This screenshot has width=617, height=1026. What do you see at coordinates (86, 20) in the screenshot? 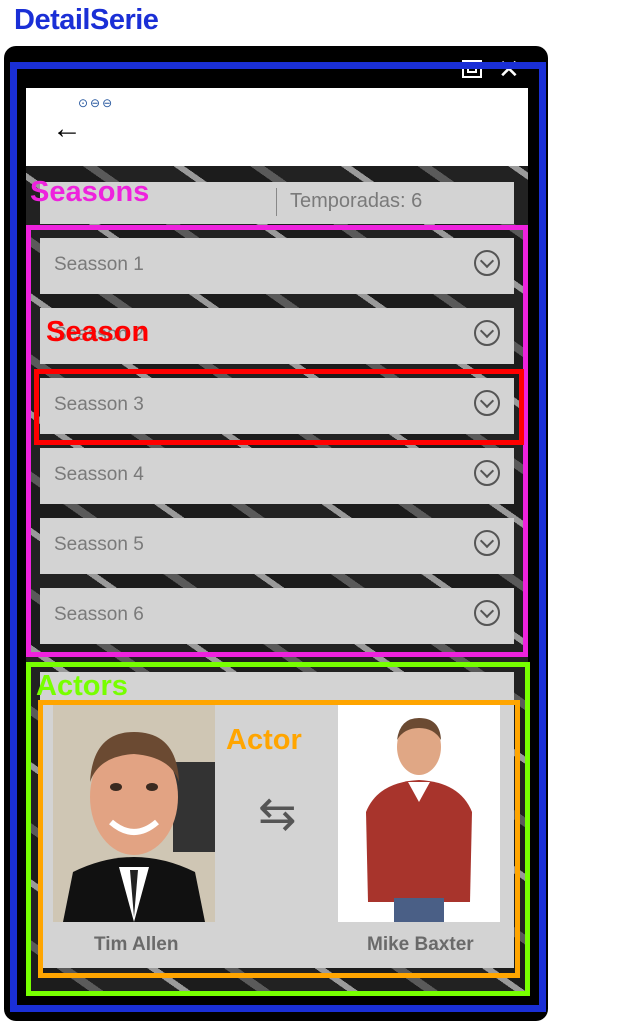
I see `page-title: DetailSerie` at bounding box center [86, 20].